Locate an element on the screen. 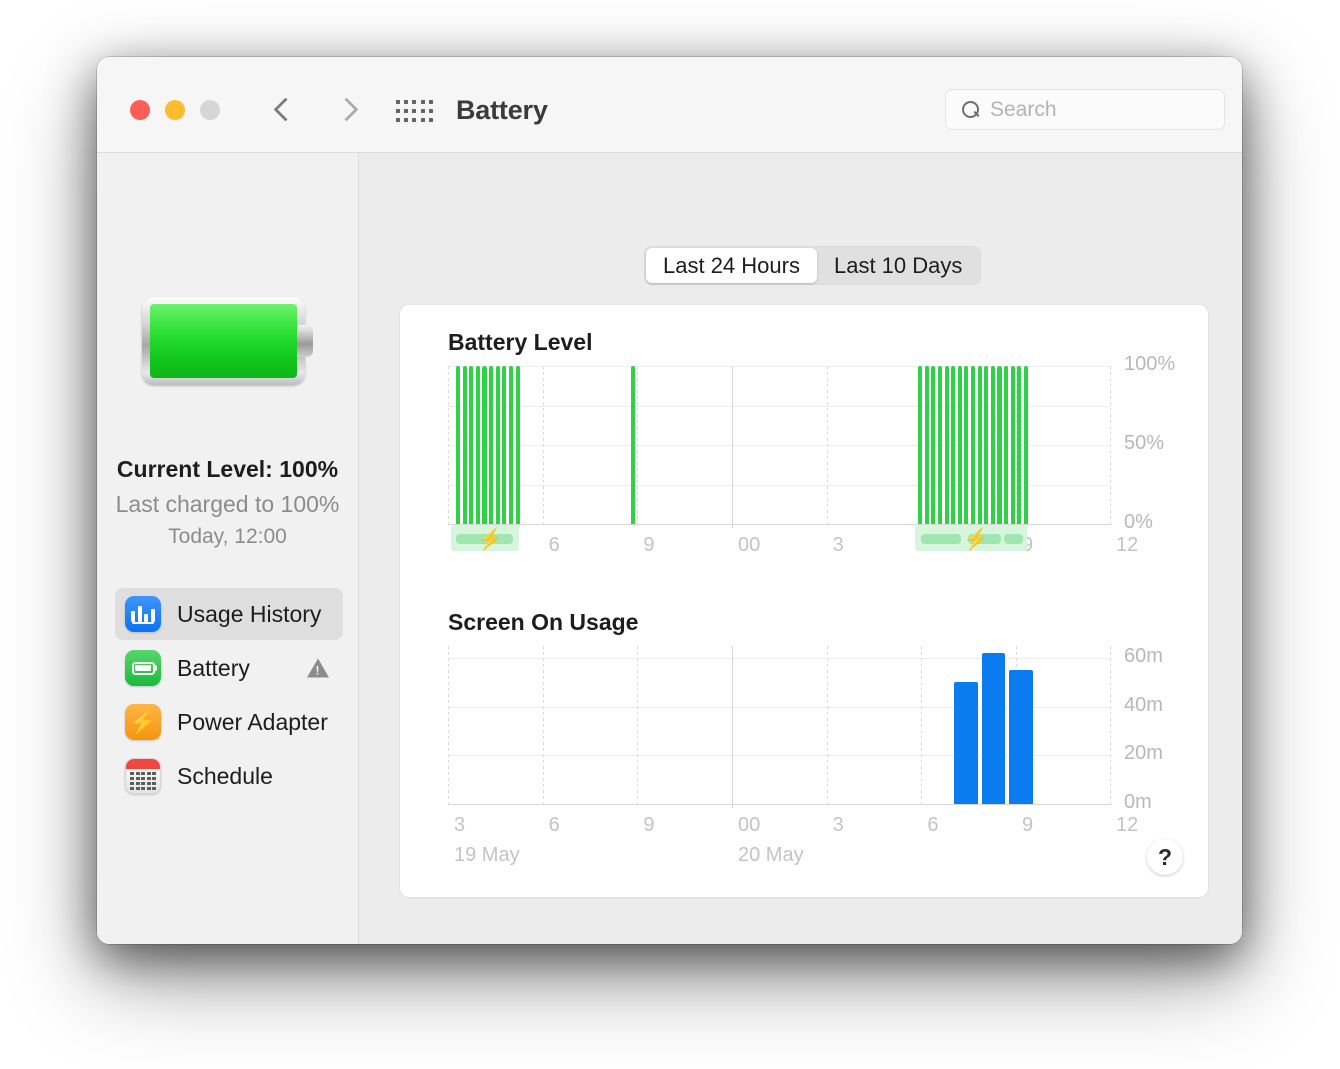 Image resolution: width=1340 pixels, height=1069 pixels. screen-on-usage-title: Screen On Usage is located at coordinates (543, 622).